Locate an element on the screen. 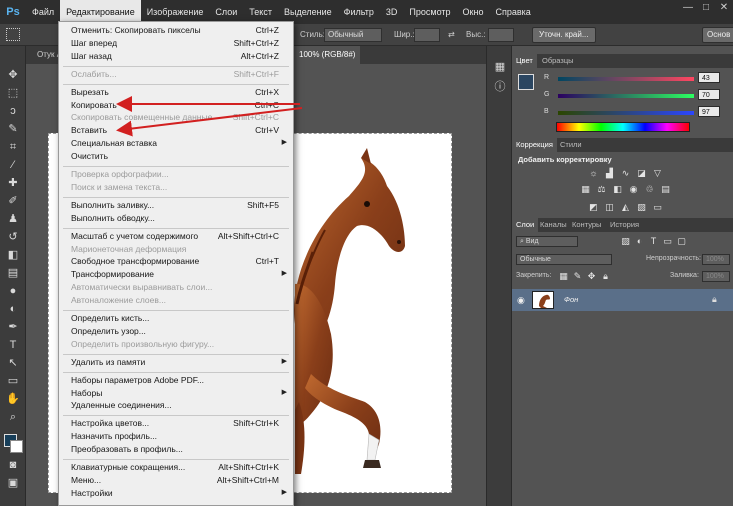  brightness-icon: ☼ is located at coordinates (593, 173).